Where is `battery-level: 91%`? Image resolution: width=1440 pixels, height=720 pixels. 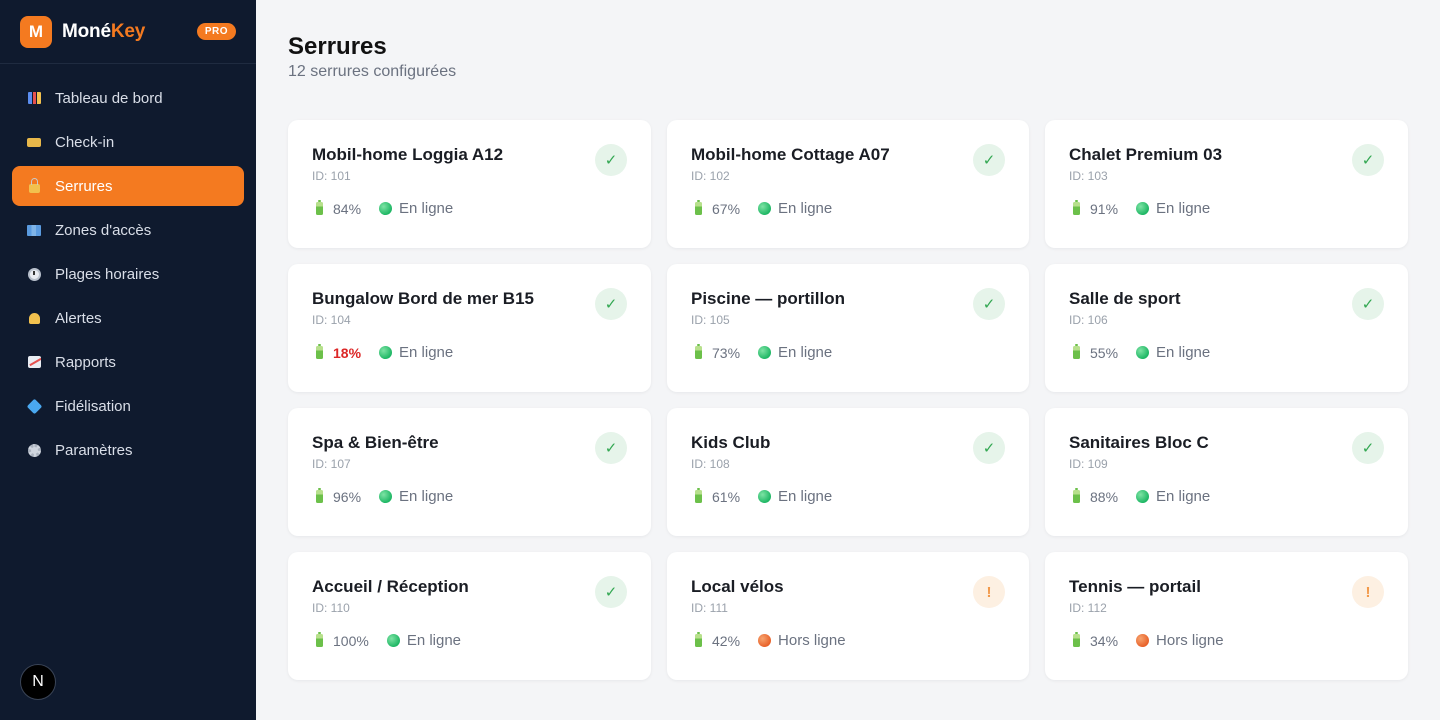 battery-level: 91% is located at coordinates (1104, 208).